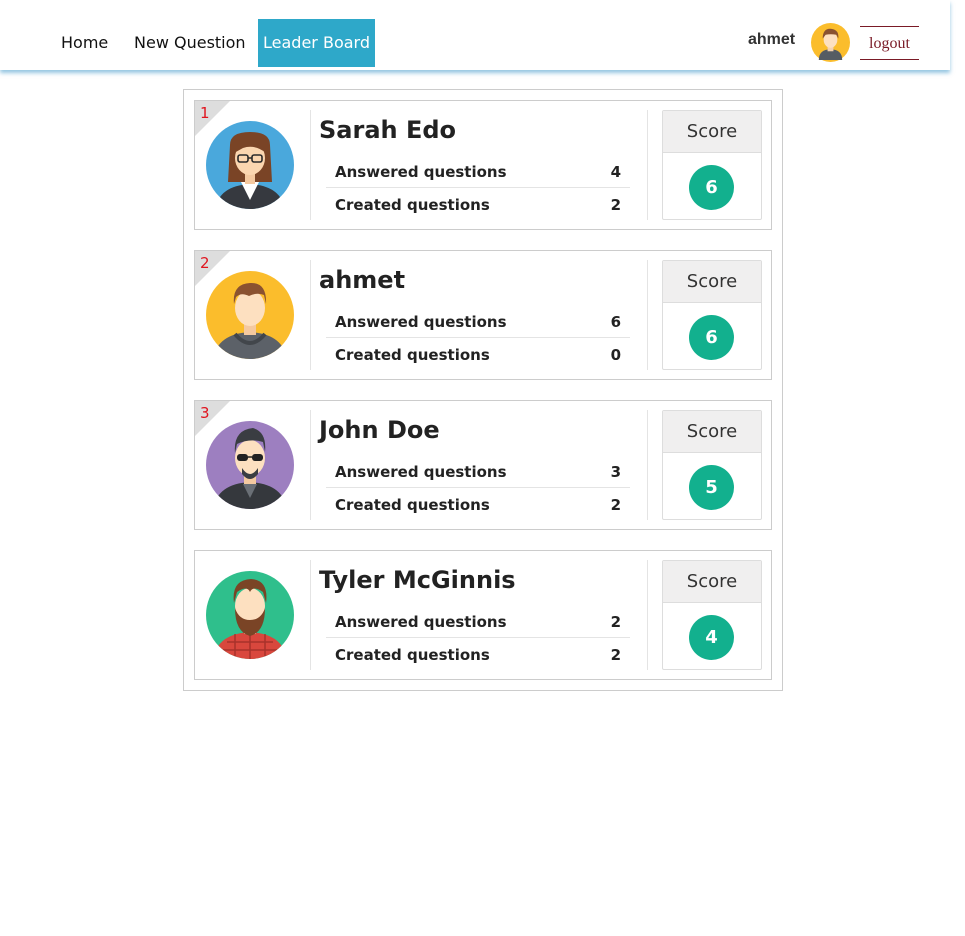  I want to click on score-box: Score 5, so click(712, 465).